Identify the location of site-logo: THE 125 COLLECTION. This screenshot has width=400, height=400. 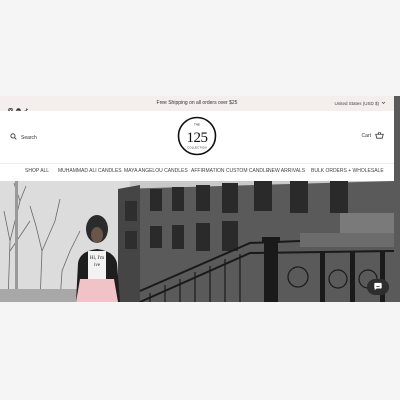
(197, 136).